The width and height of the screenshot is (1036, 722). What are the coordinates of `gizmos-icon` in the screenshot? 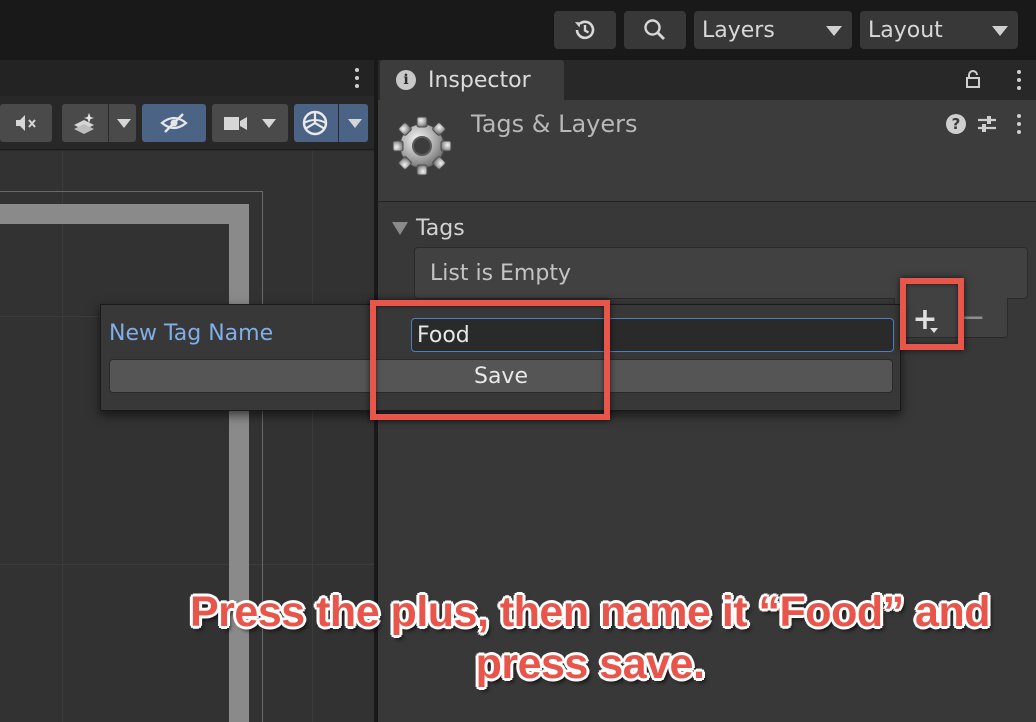 It's located at (315, 123).